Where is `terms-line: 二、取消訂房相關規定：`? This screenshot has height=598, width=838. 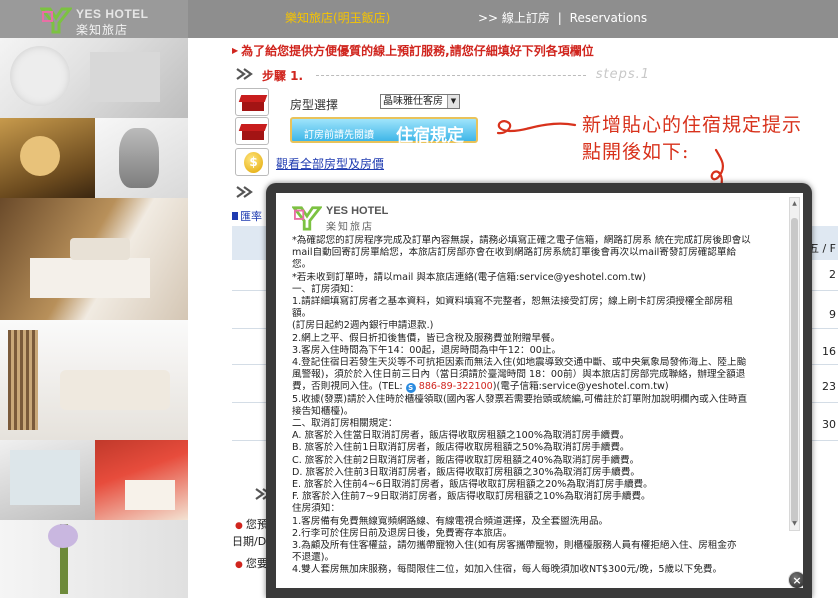
terms-line: 二、取消訂房相關規定： is located at coordinates (345, 424).